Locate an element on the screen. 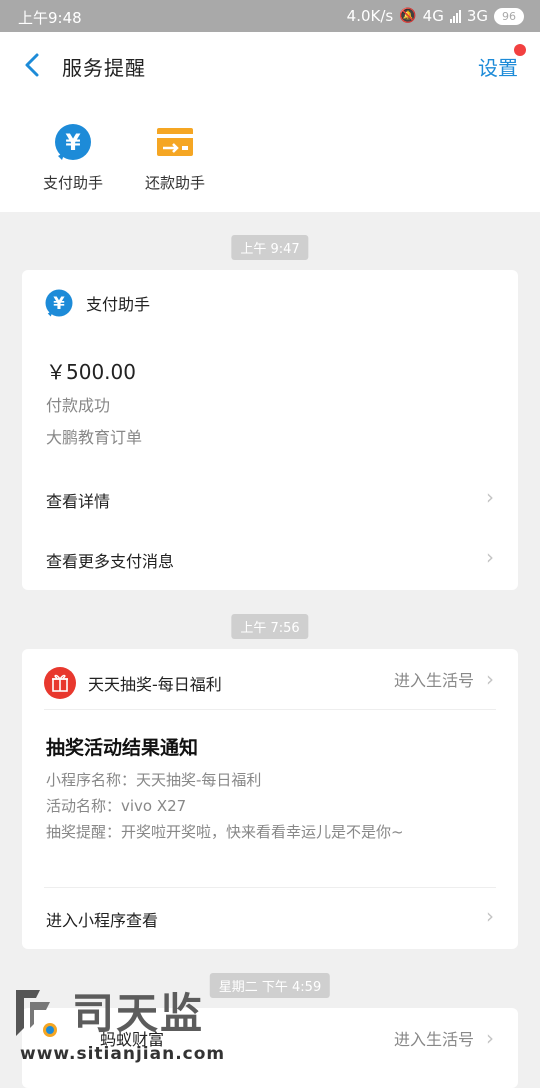 The height and width of the screenshot is (1088, 540). card-transfer-icon is located at coordinates (175, 142).